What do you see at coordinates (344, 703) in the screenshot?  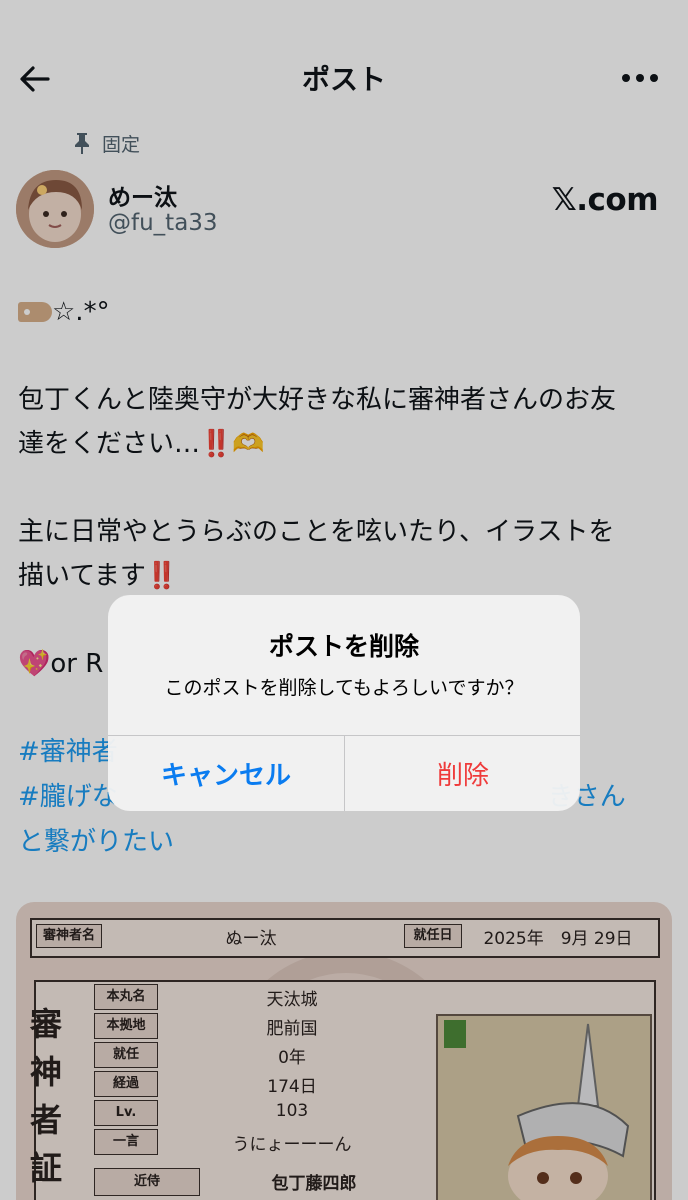 I see `delete-post-dialog: ポストを削除 このポストを削除してもよろしいですか？ キャンセル 削除` at bounding box center [344, 703].